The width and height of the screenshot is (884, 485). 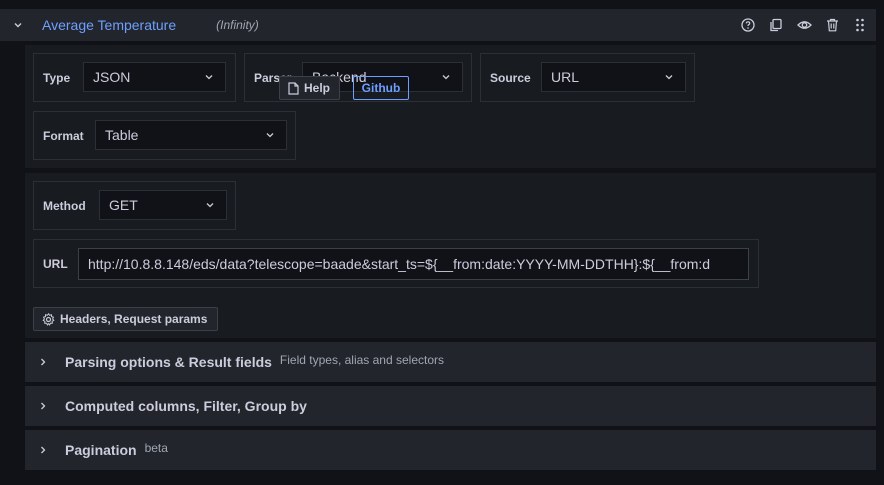 I want to click on headers-request-params-button: Headers, Request params, so click(x=125, y=319).